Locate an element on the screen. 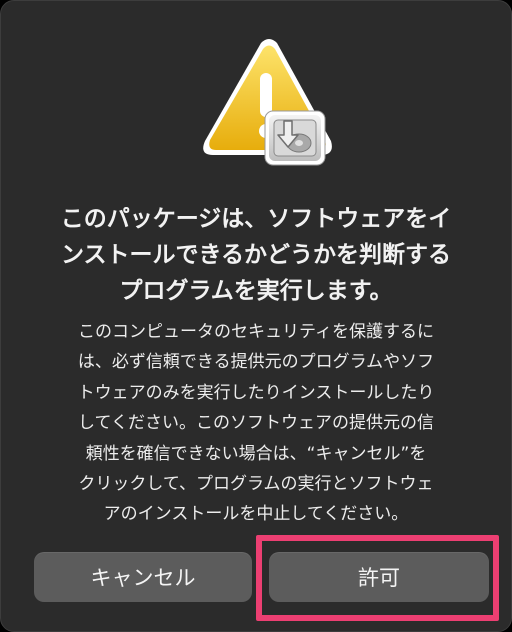 The image size is (512, 632). message-line: トウェアのみを実行したりインストールしたり is located at coordinates (256, 392).